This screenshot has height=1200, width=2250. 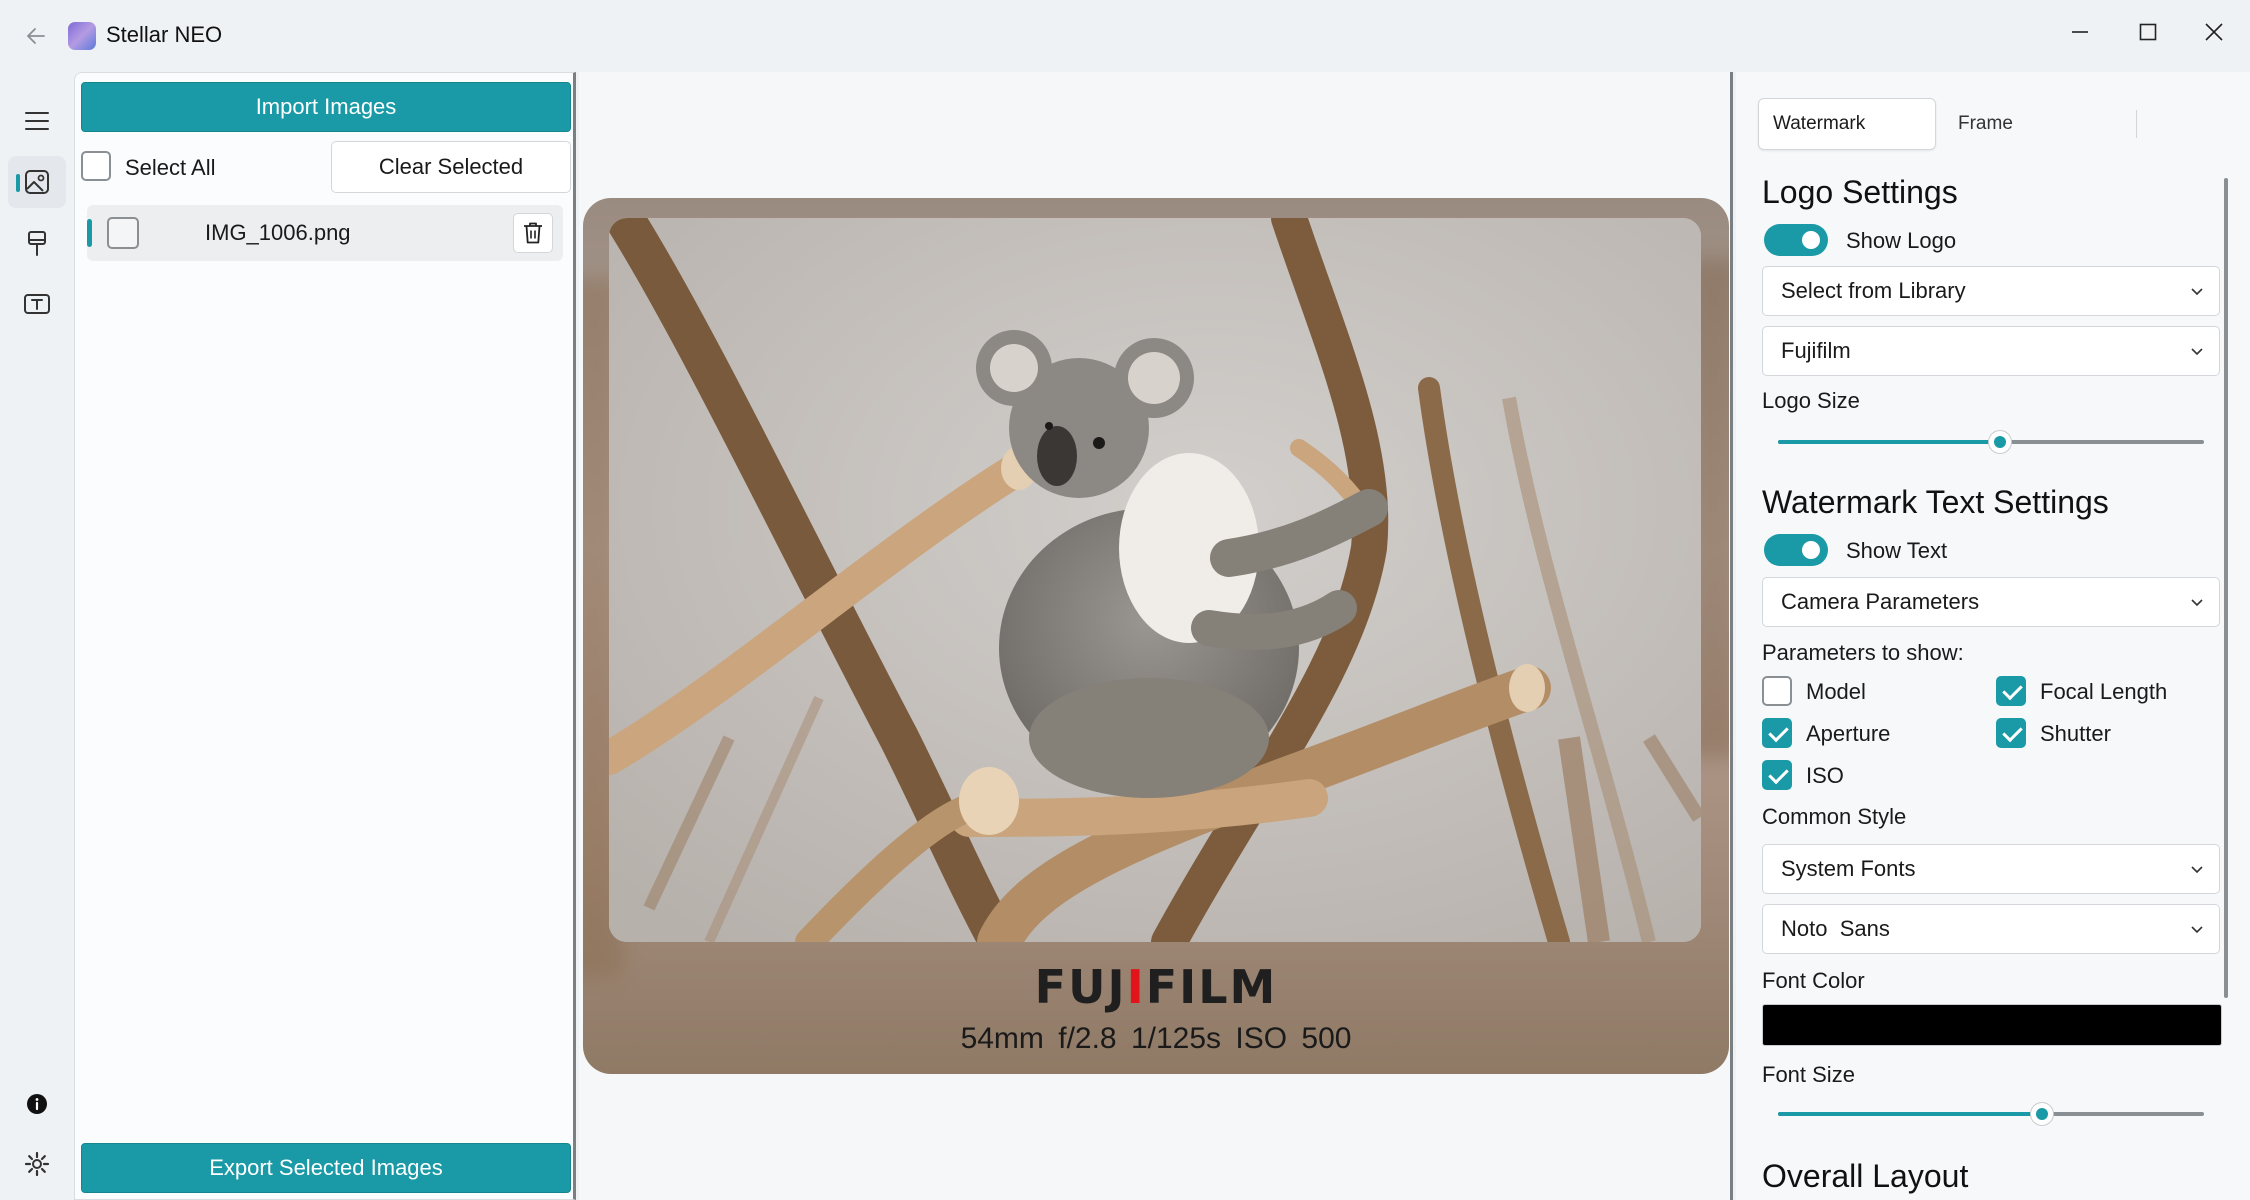 I want to click on param-aperture-checkbox, so click(x=1777, y=733).